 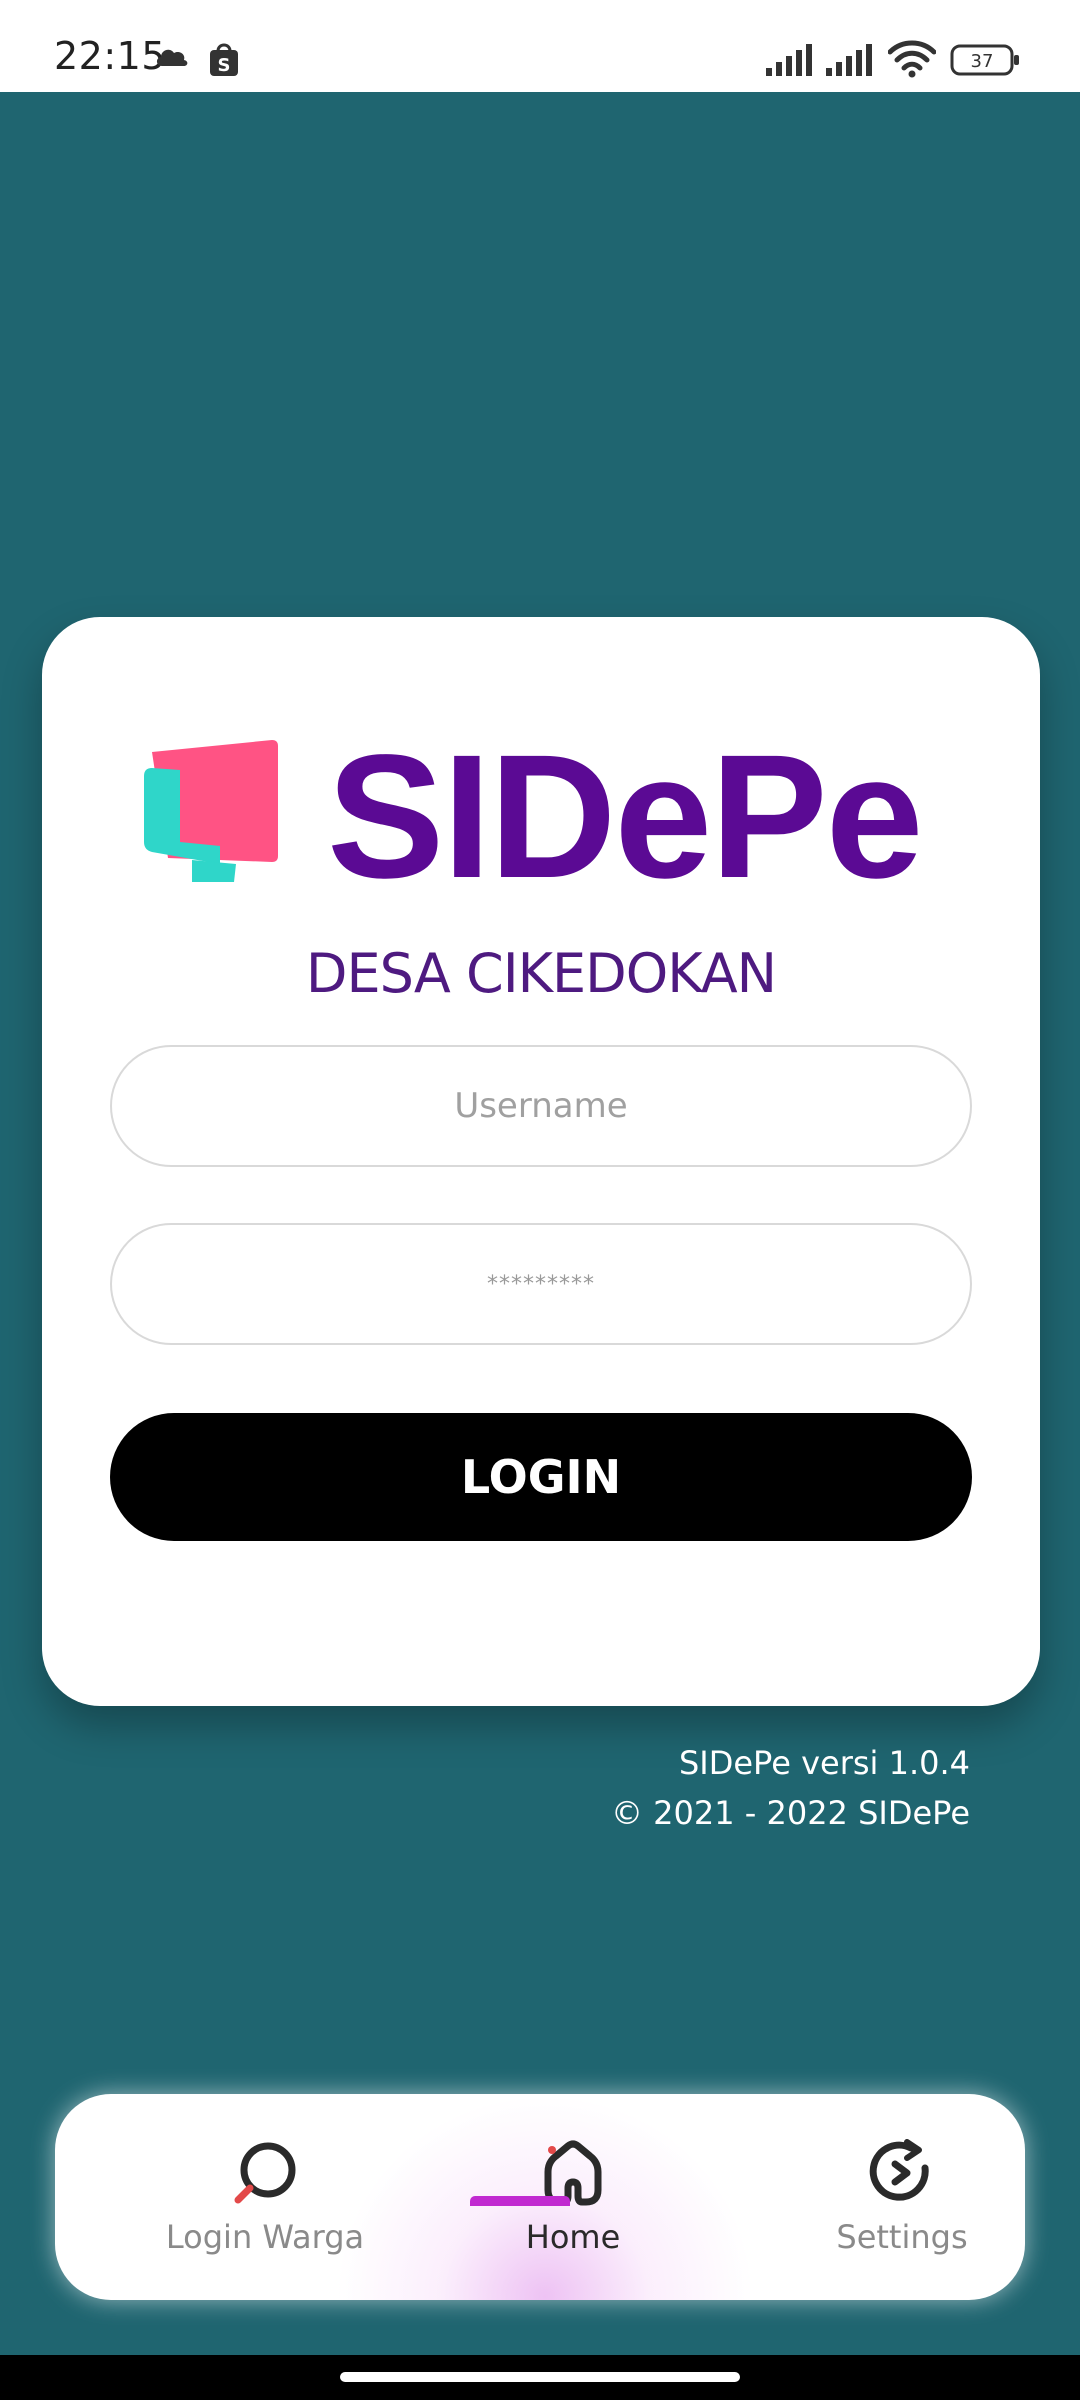 What do you see at coordinates (573, 2237) in the screenshot?
I see `nav-label-home: Home` at bounding box center [573, 2237].